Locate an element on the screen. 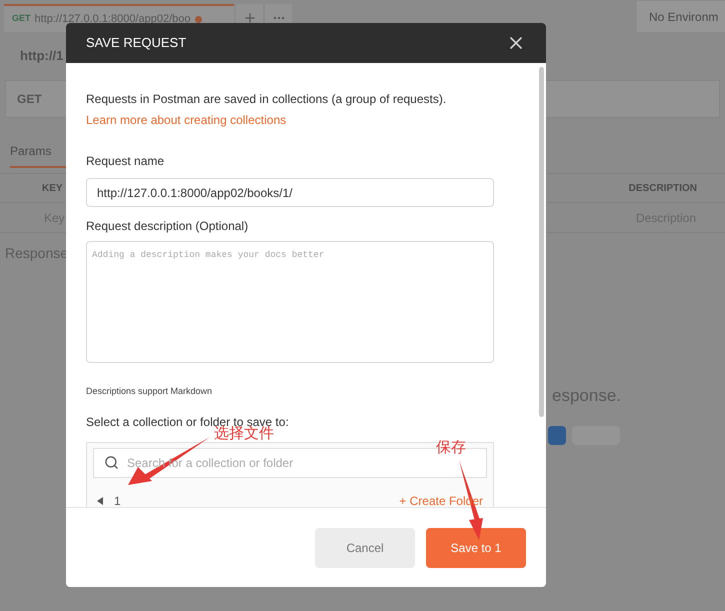 This screenshot has height=611, width=725. description-field: Adding a description makes your docs better is located at coordinates (290, 302).